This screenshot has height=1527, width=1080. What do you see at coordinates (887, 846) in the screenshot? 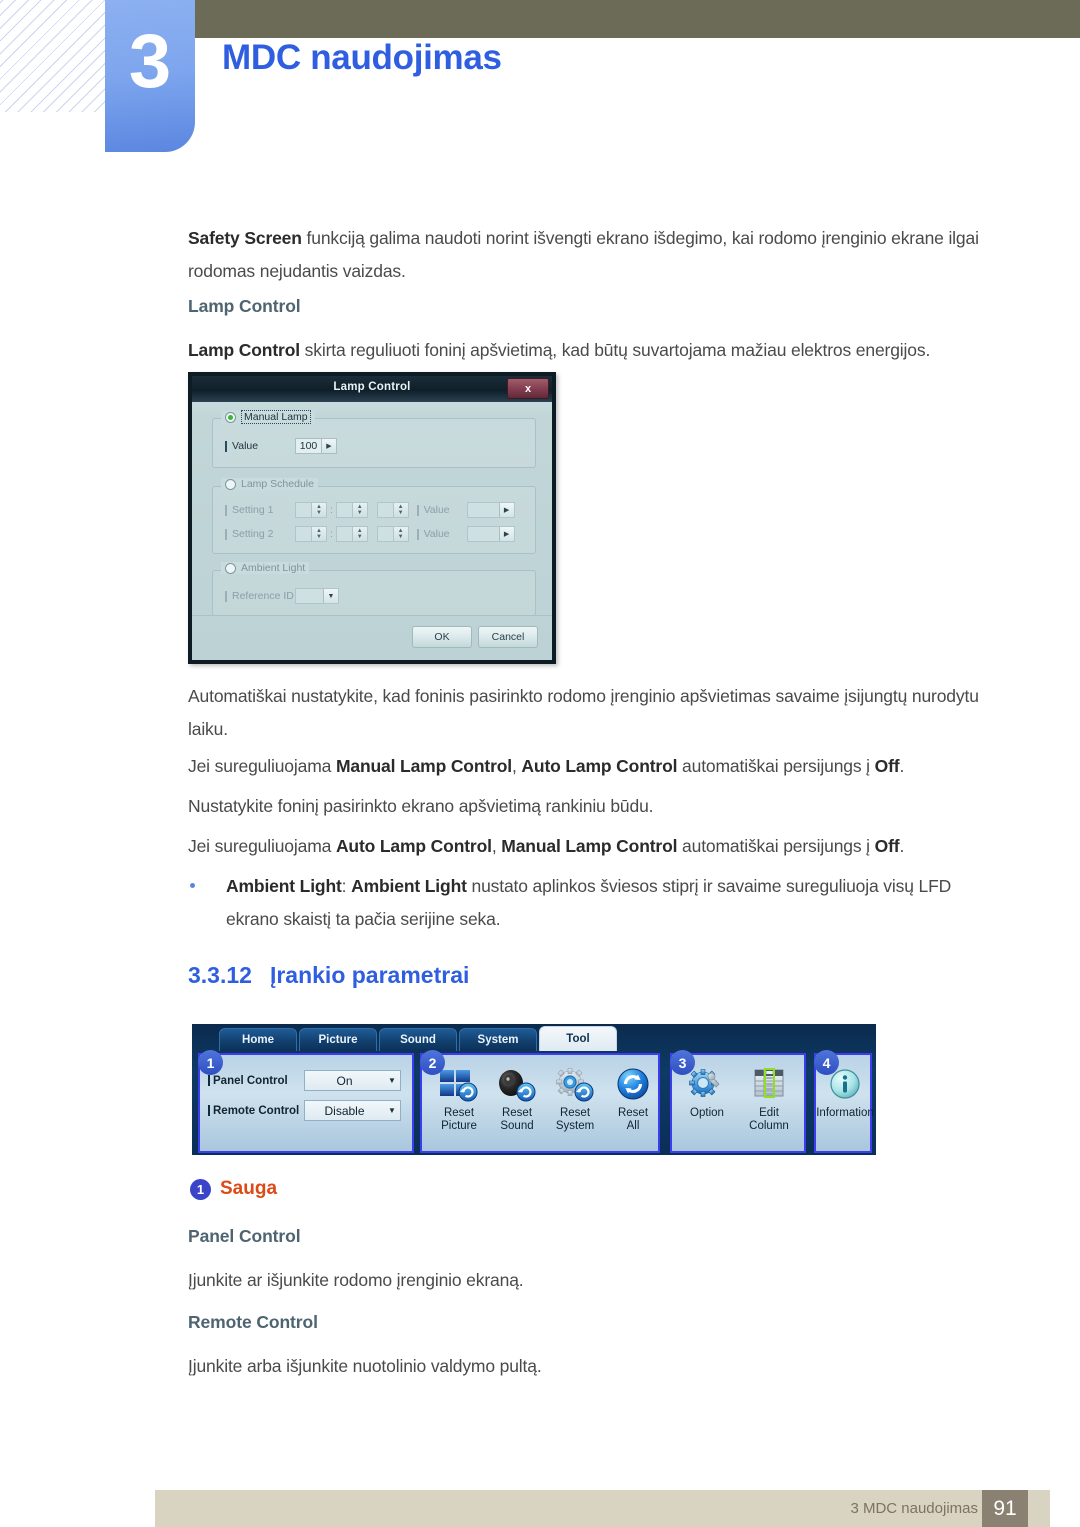
I see `off-term-2: Off` at bounding box center [887, 846].